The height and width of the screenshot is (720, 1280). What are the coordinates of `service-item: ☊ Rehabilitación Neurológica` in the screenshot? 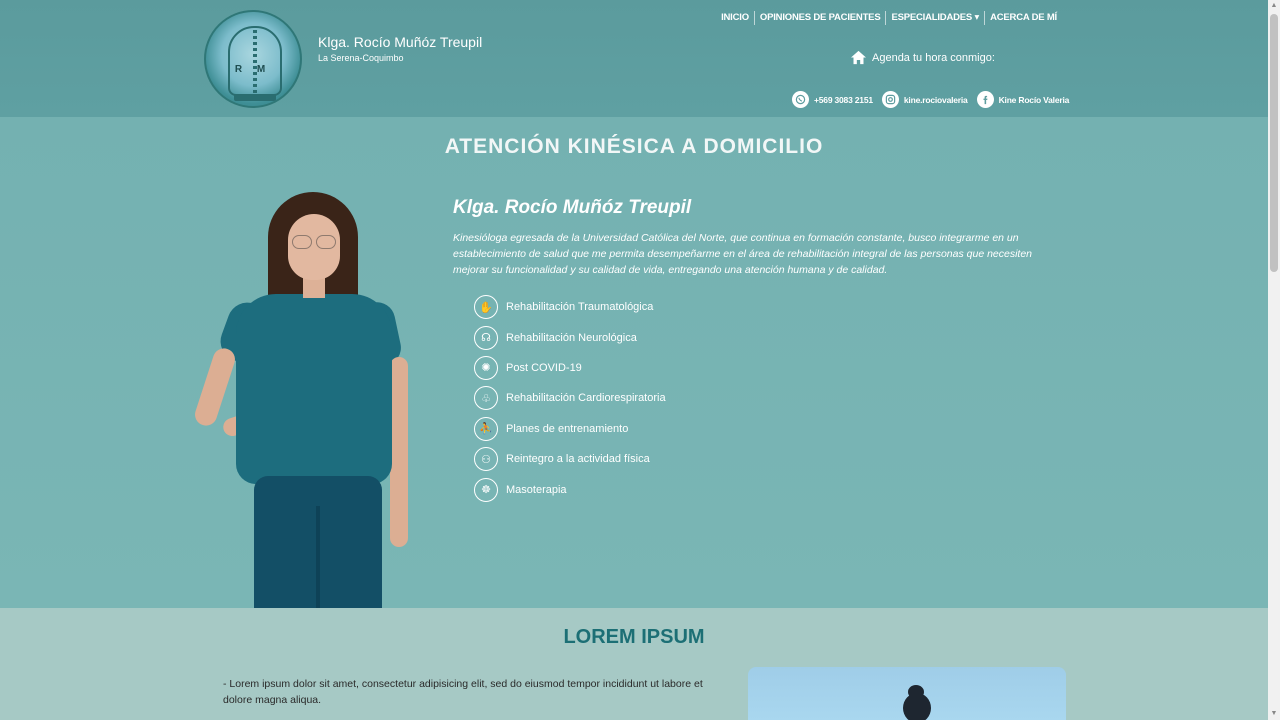 It's located at (570, 337).